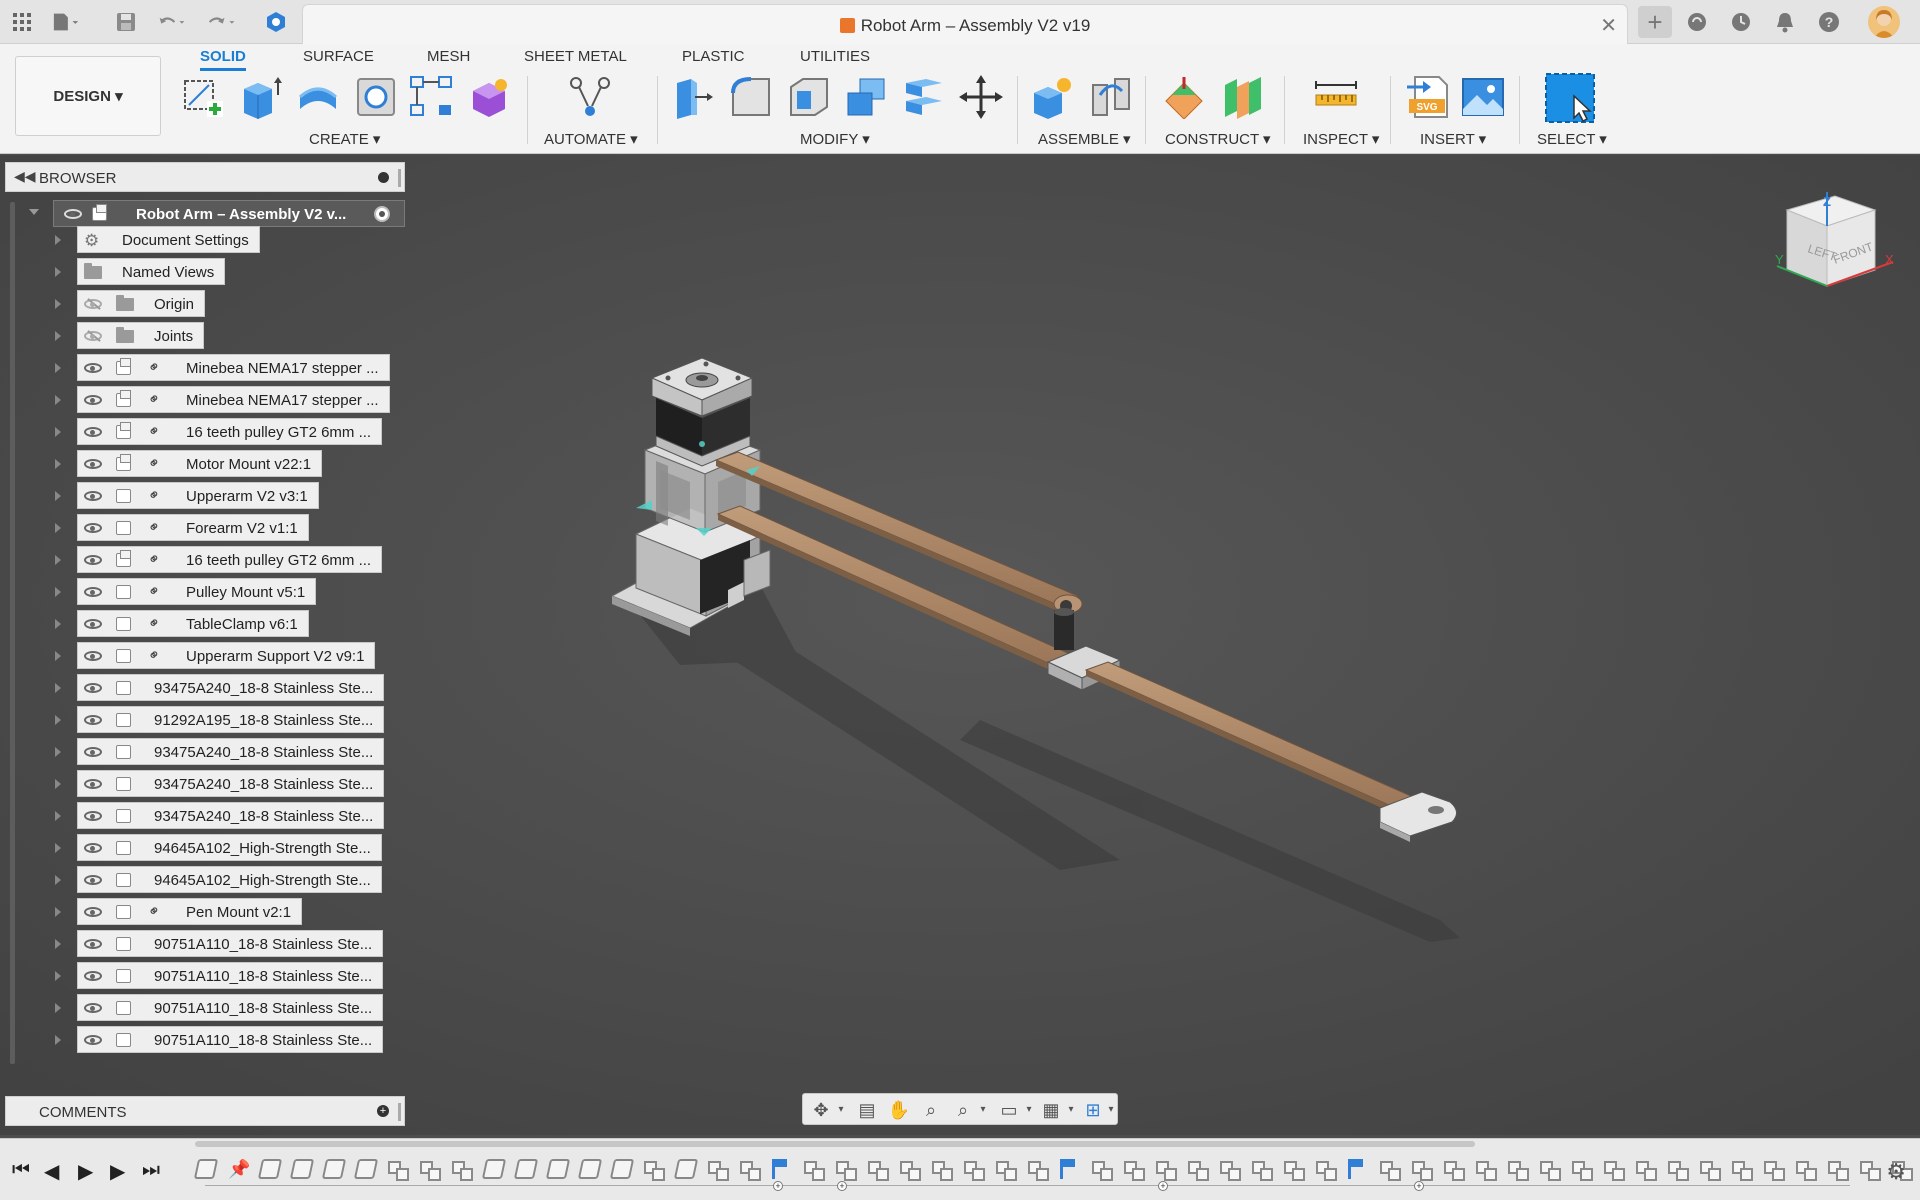 The height and width of the screenshot is (1200, 1920). I want to click on play-icon: ▶, so click(85, 1171).